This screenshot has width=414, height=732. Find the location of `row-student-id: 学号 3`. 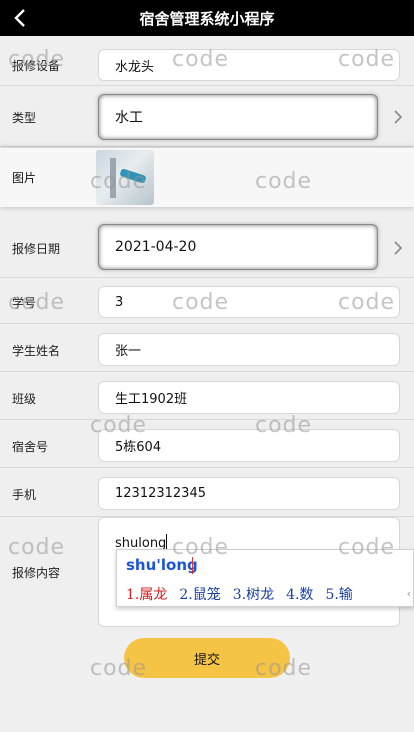

row-student-id: 学号 3 is located at coordinates (207, 302).